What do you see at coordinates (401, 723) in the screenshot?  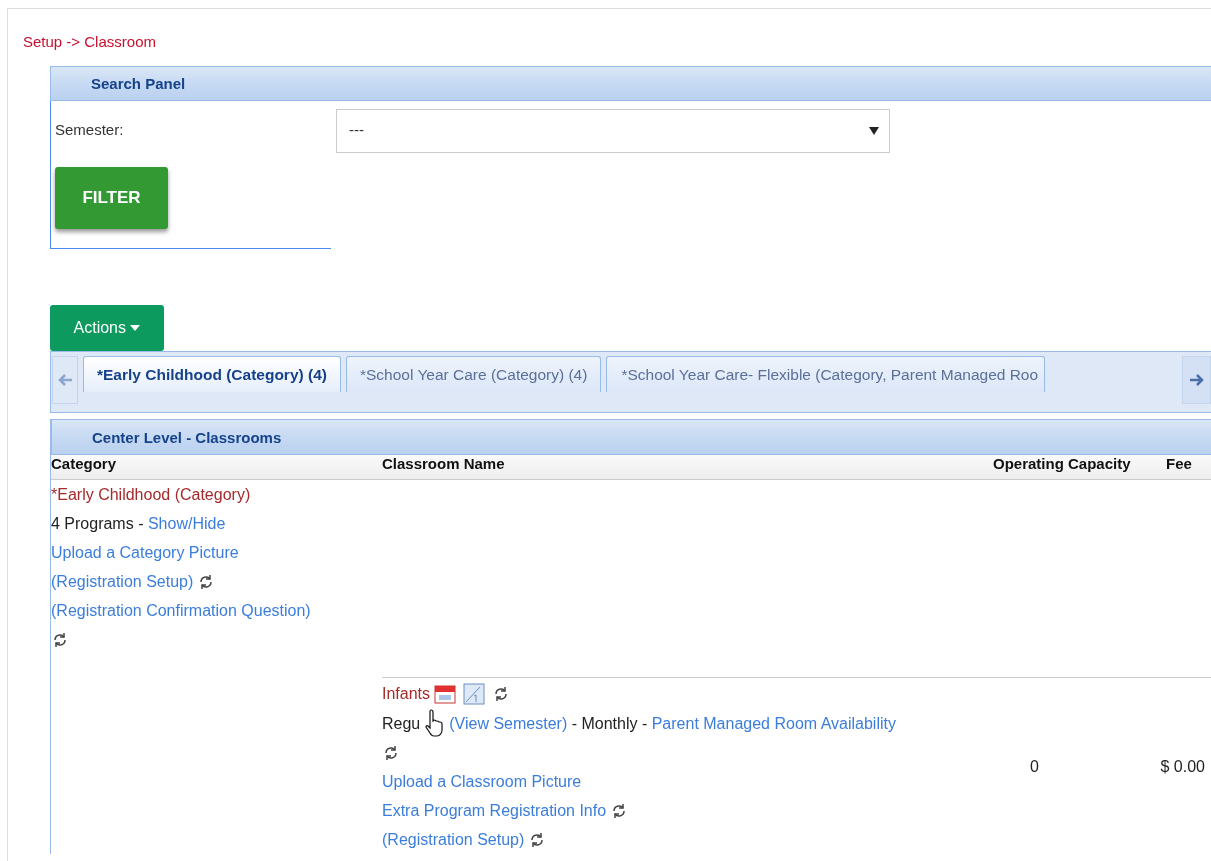 I see `label-text: Regu` at bounding box center [401, 723].